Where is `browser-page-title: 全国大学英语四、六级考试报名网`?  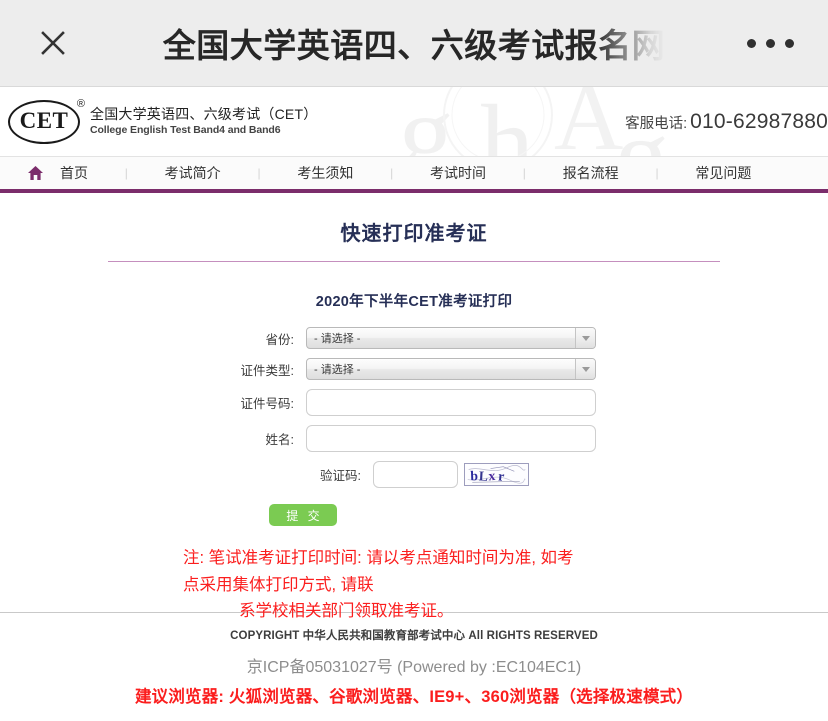 browser-page-title: 全国大学英语四、六级考试报名网 is located at coordinates (414, 45).